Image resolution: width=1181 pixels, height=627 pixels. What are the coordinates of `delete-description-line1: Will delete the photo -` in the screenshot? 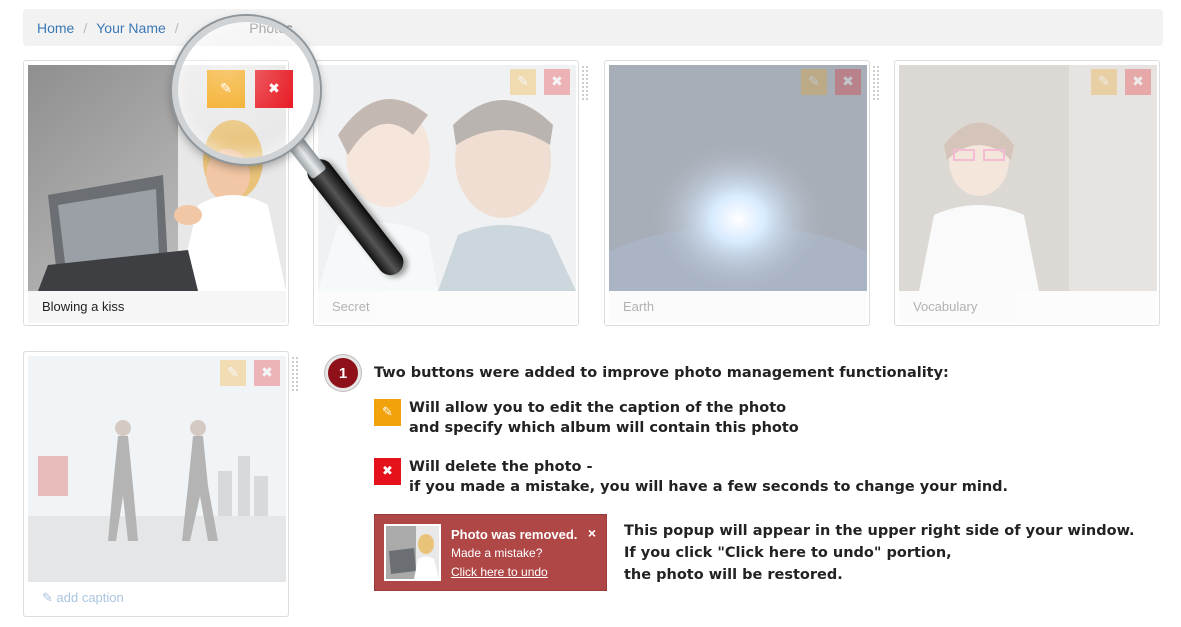 It's located at (501, 467).